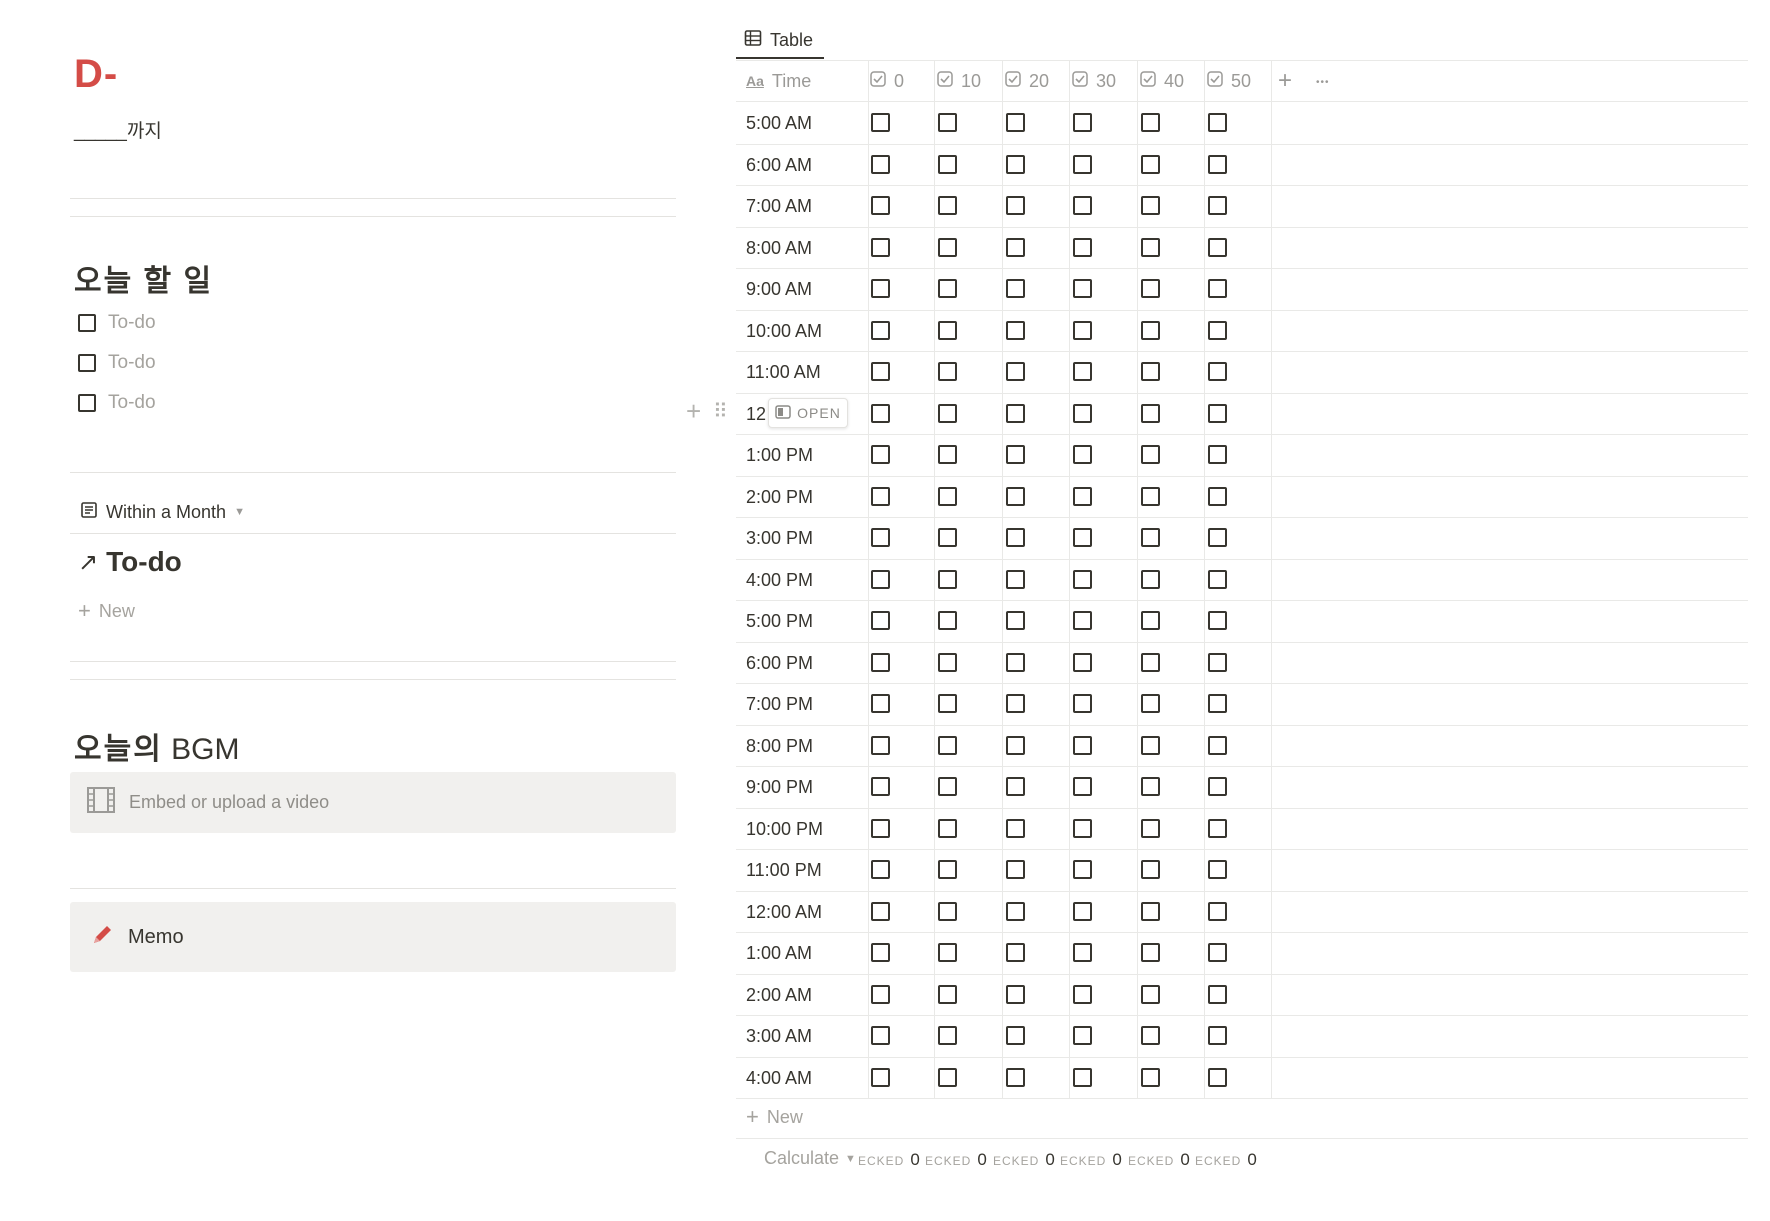  I want to click on more-options-icon: •••, so click(1323, 83).